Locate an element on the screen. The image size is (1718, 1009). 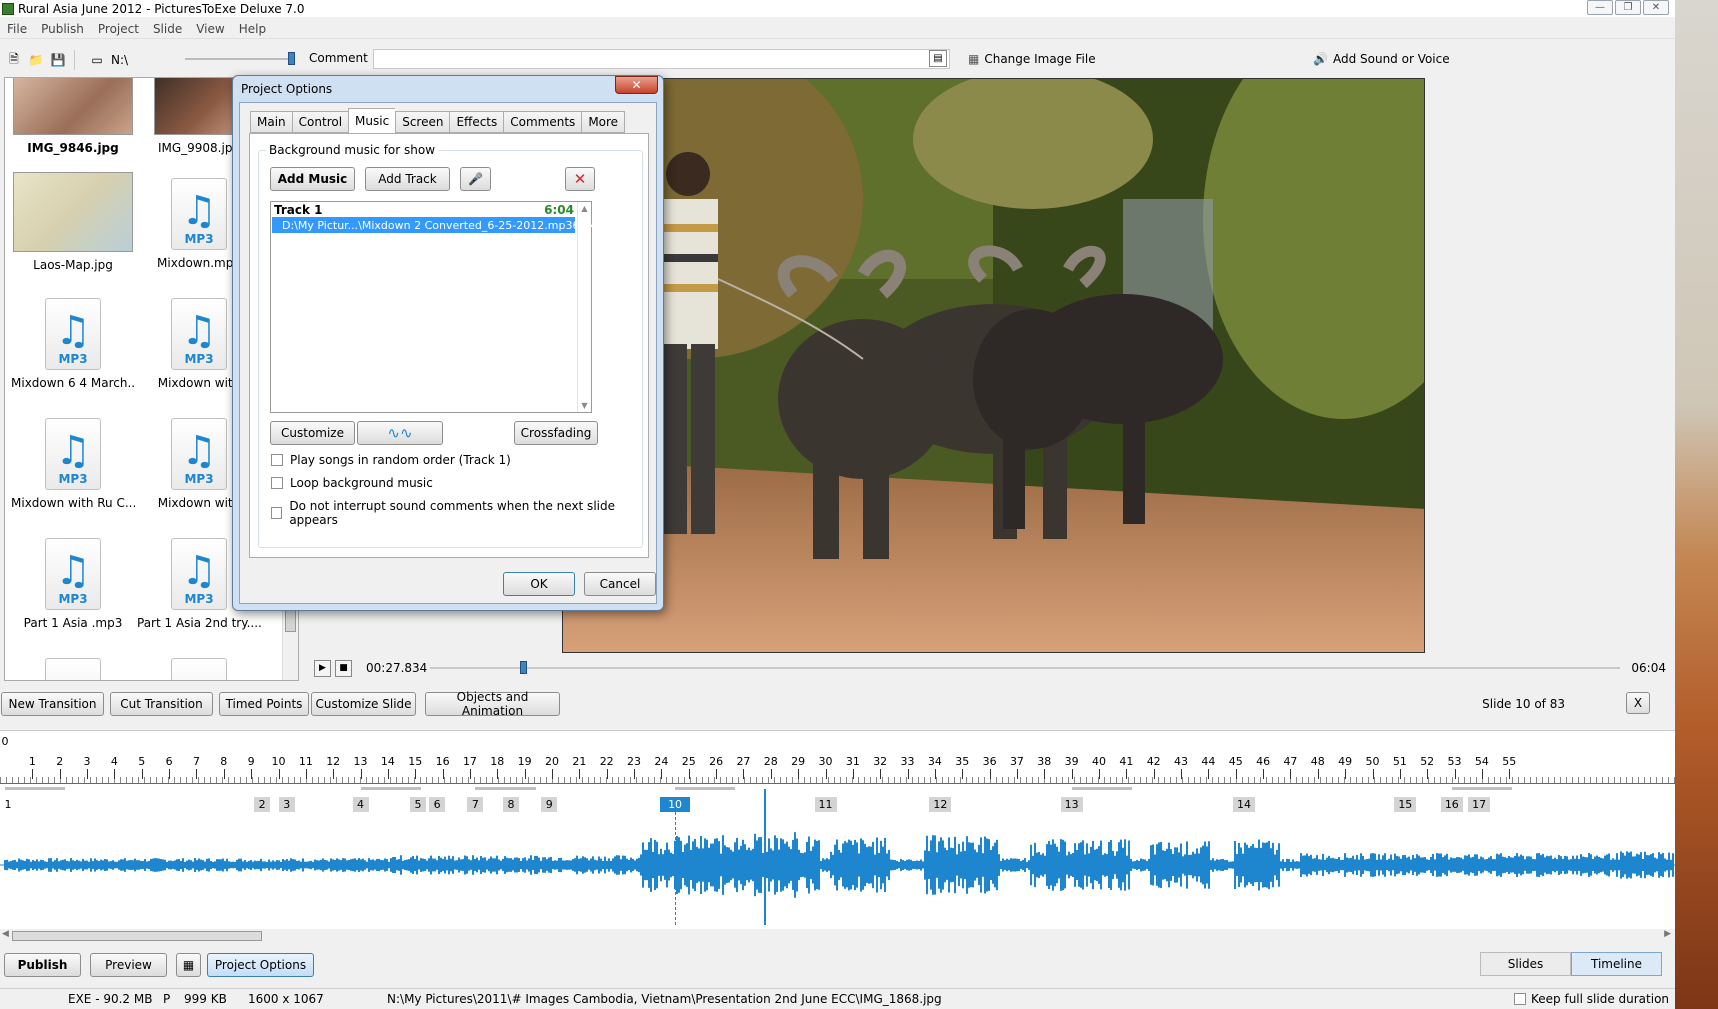
timeline-playhead is located at coordinates (765, 857).